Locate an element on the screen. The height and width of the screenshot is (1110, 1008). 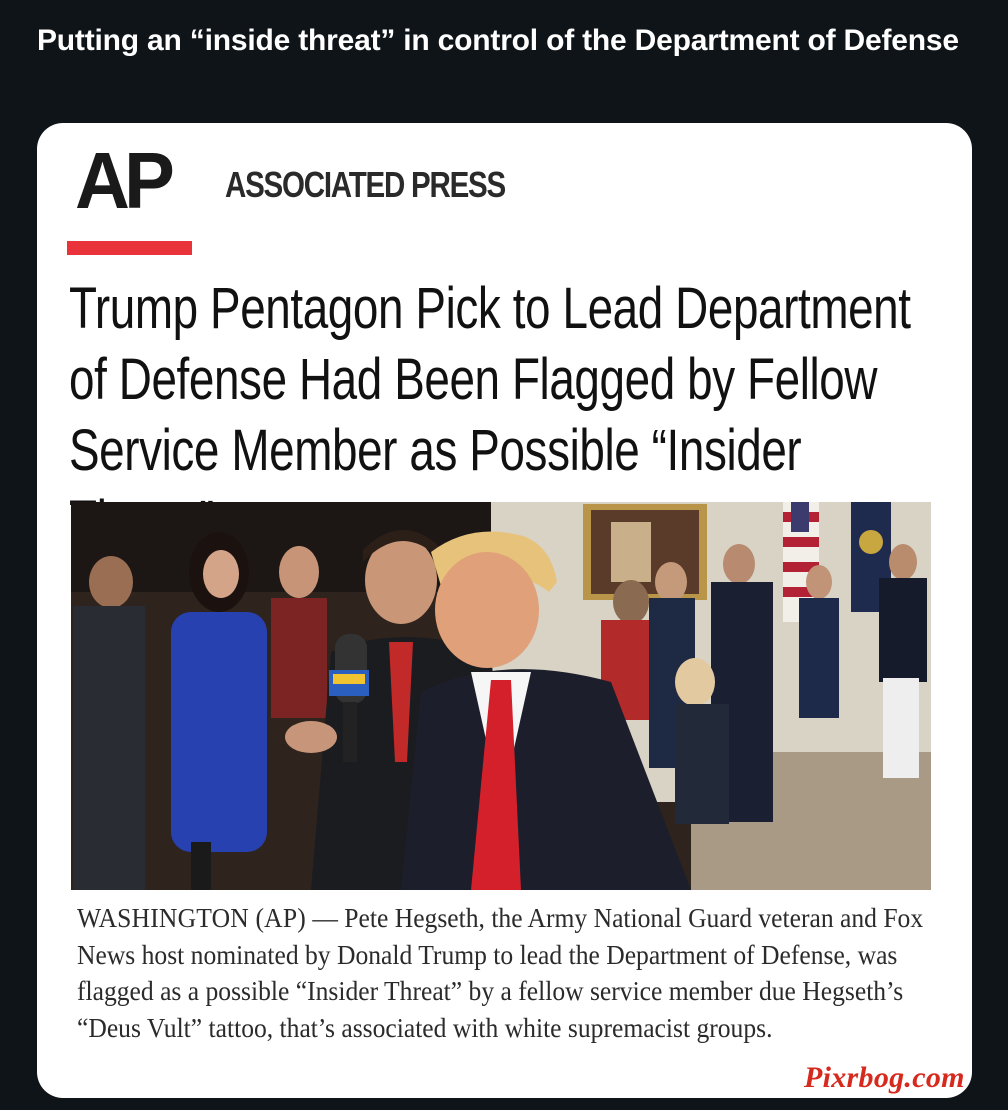
red-divider is located at coordinates (129, 248).